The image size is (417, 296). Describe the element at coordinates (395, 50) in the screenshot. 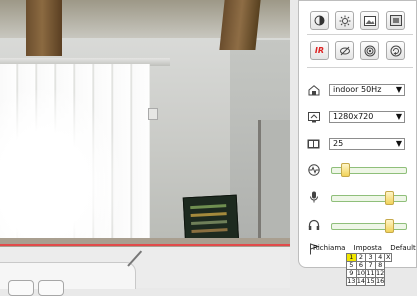

I see `rotate-icon` at that location.